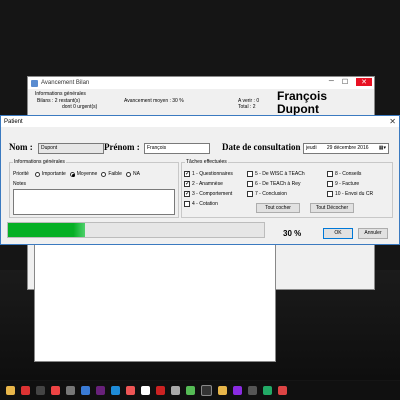 This screenshot has width=400, height=400. What do you see at coordinates (122, 147) in the screenshot?
I see `prenom-label: Prénom :` at bounding box center [122, 147].